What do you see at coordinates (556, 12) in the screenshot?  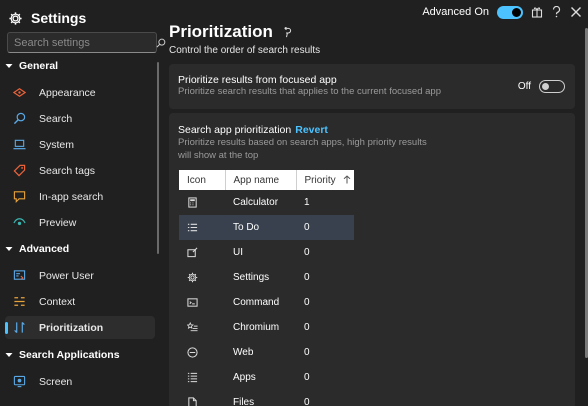 I see `help-icon` at bounding box center [556, 12].